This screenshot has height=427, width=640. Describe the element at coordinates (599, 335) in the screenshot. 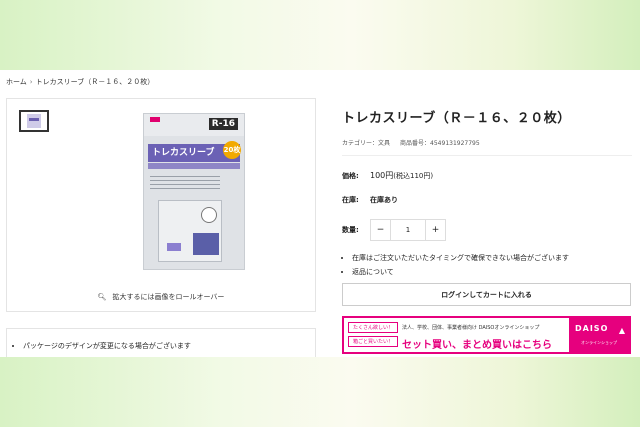

I see `daiso-brand-block: DAISO ▲ オンラインショップ` at that location.